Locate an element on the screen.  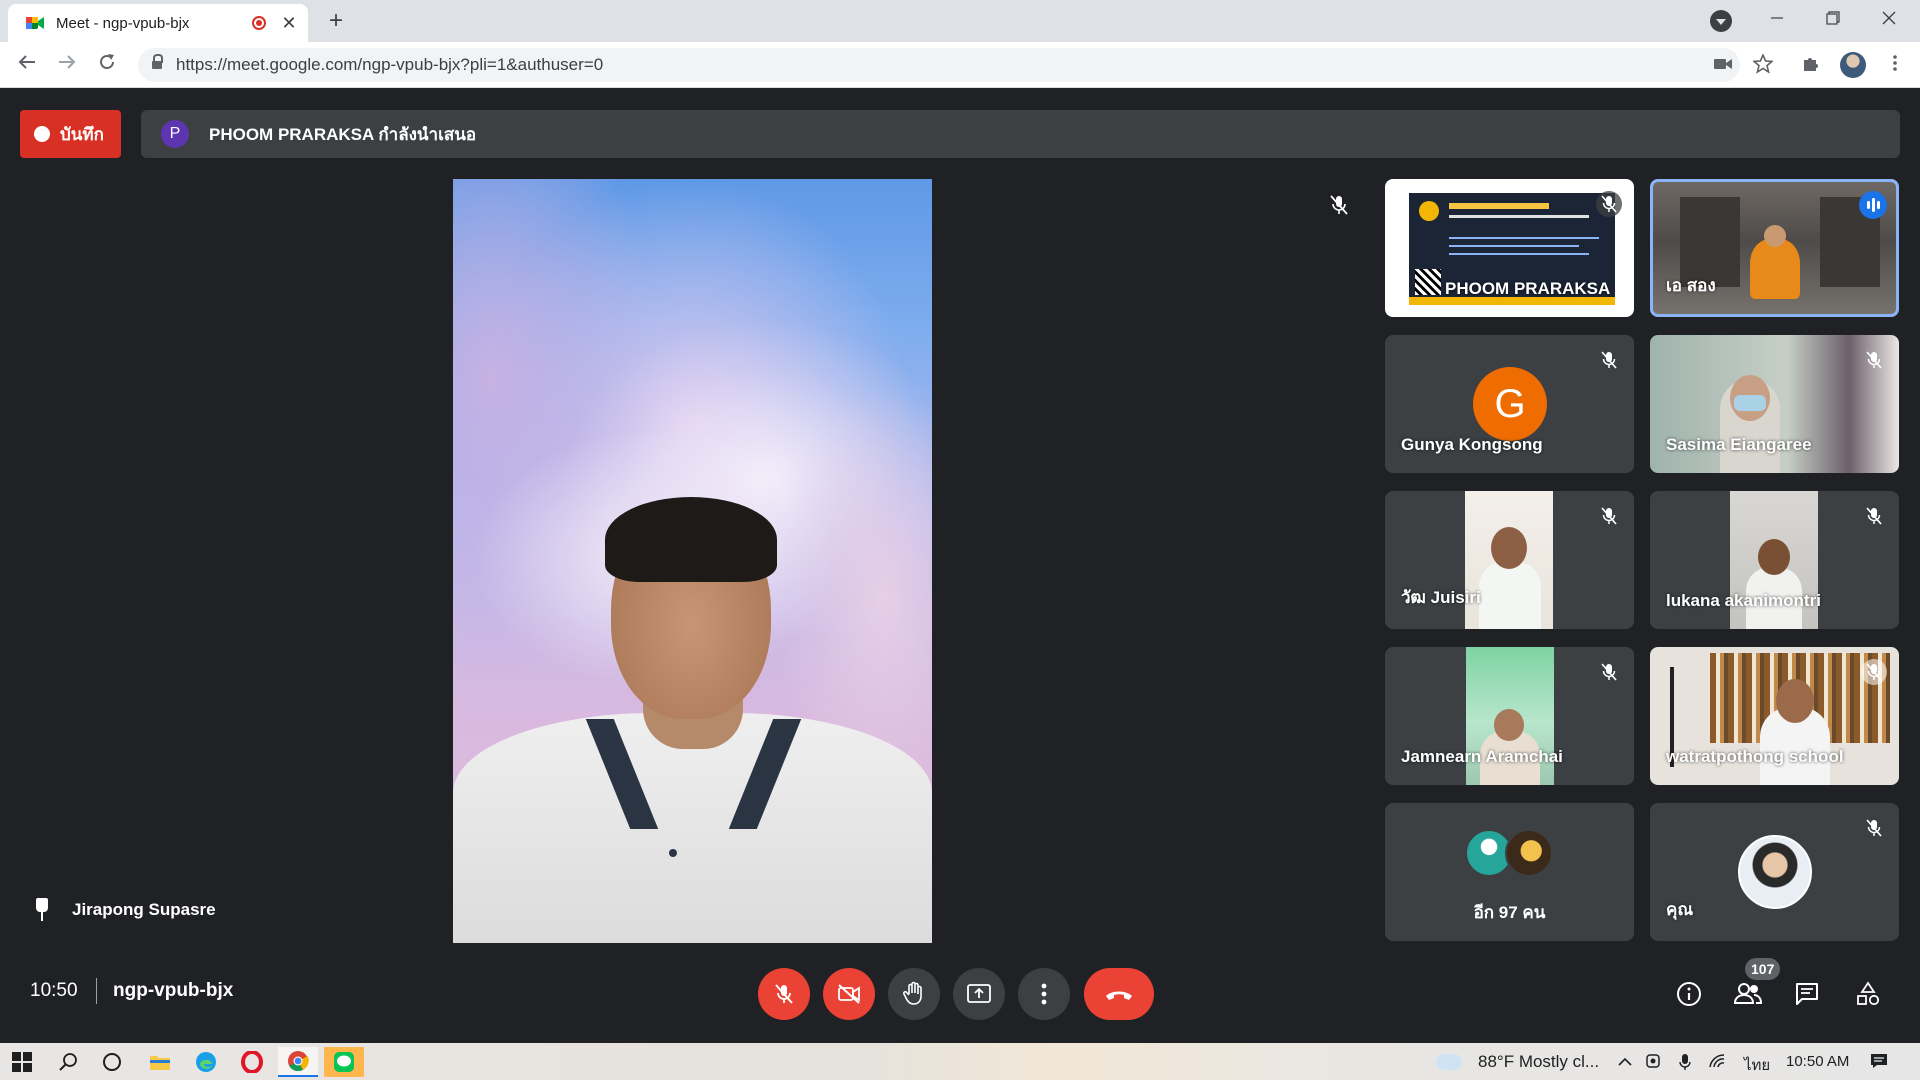
camera-in-use-icon is located at coordinates (1723, 65).